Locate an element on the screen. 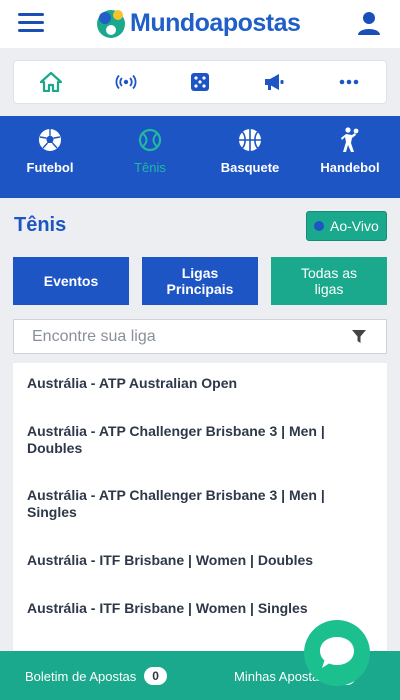 This screenshot has height=700, width=400. boletim-label: Boletim de Apostas is located at coordinates (81, 676).